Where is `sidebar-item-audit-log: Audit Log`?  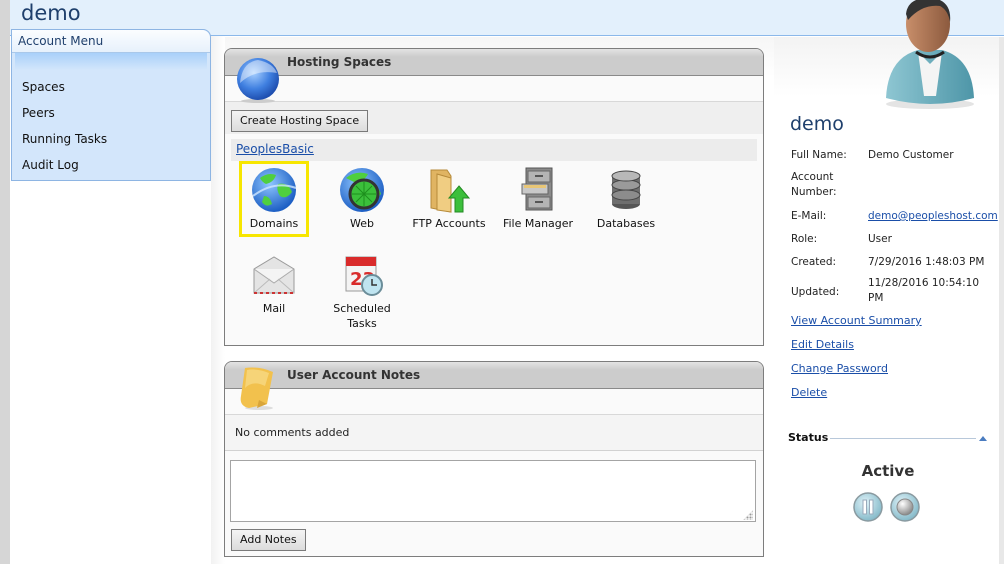
sidebar-item-audit-log: Audit Log is located at coordinates (111, 169).